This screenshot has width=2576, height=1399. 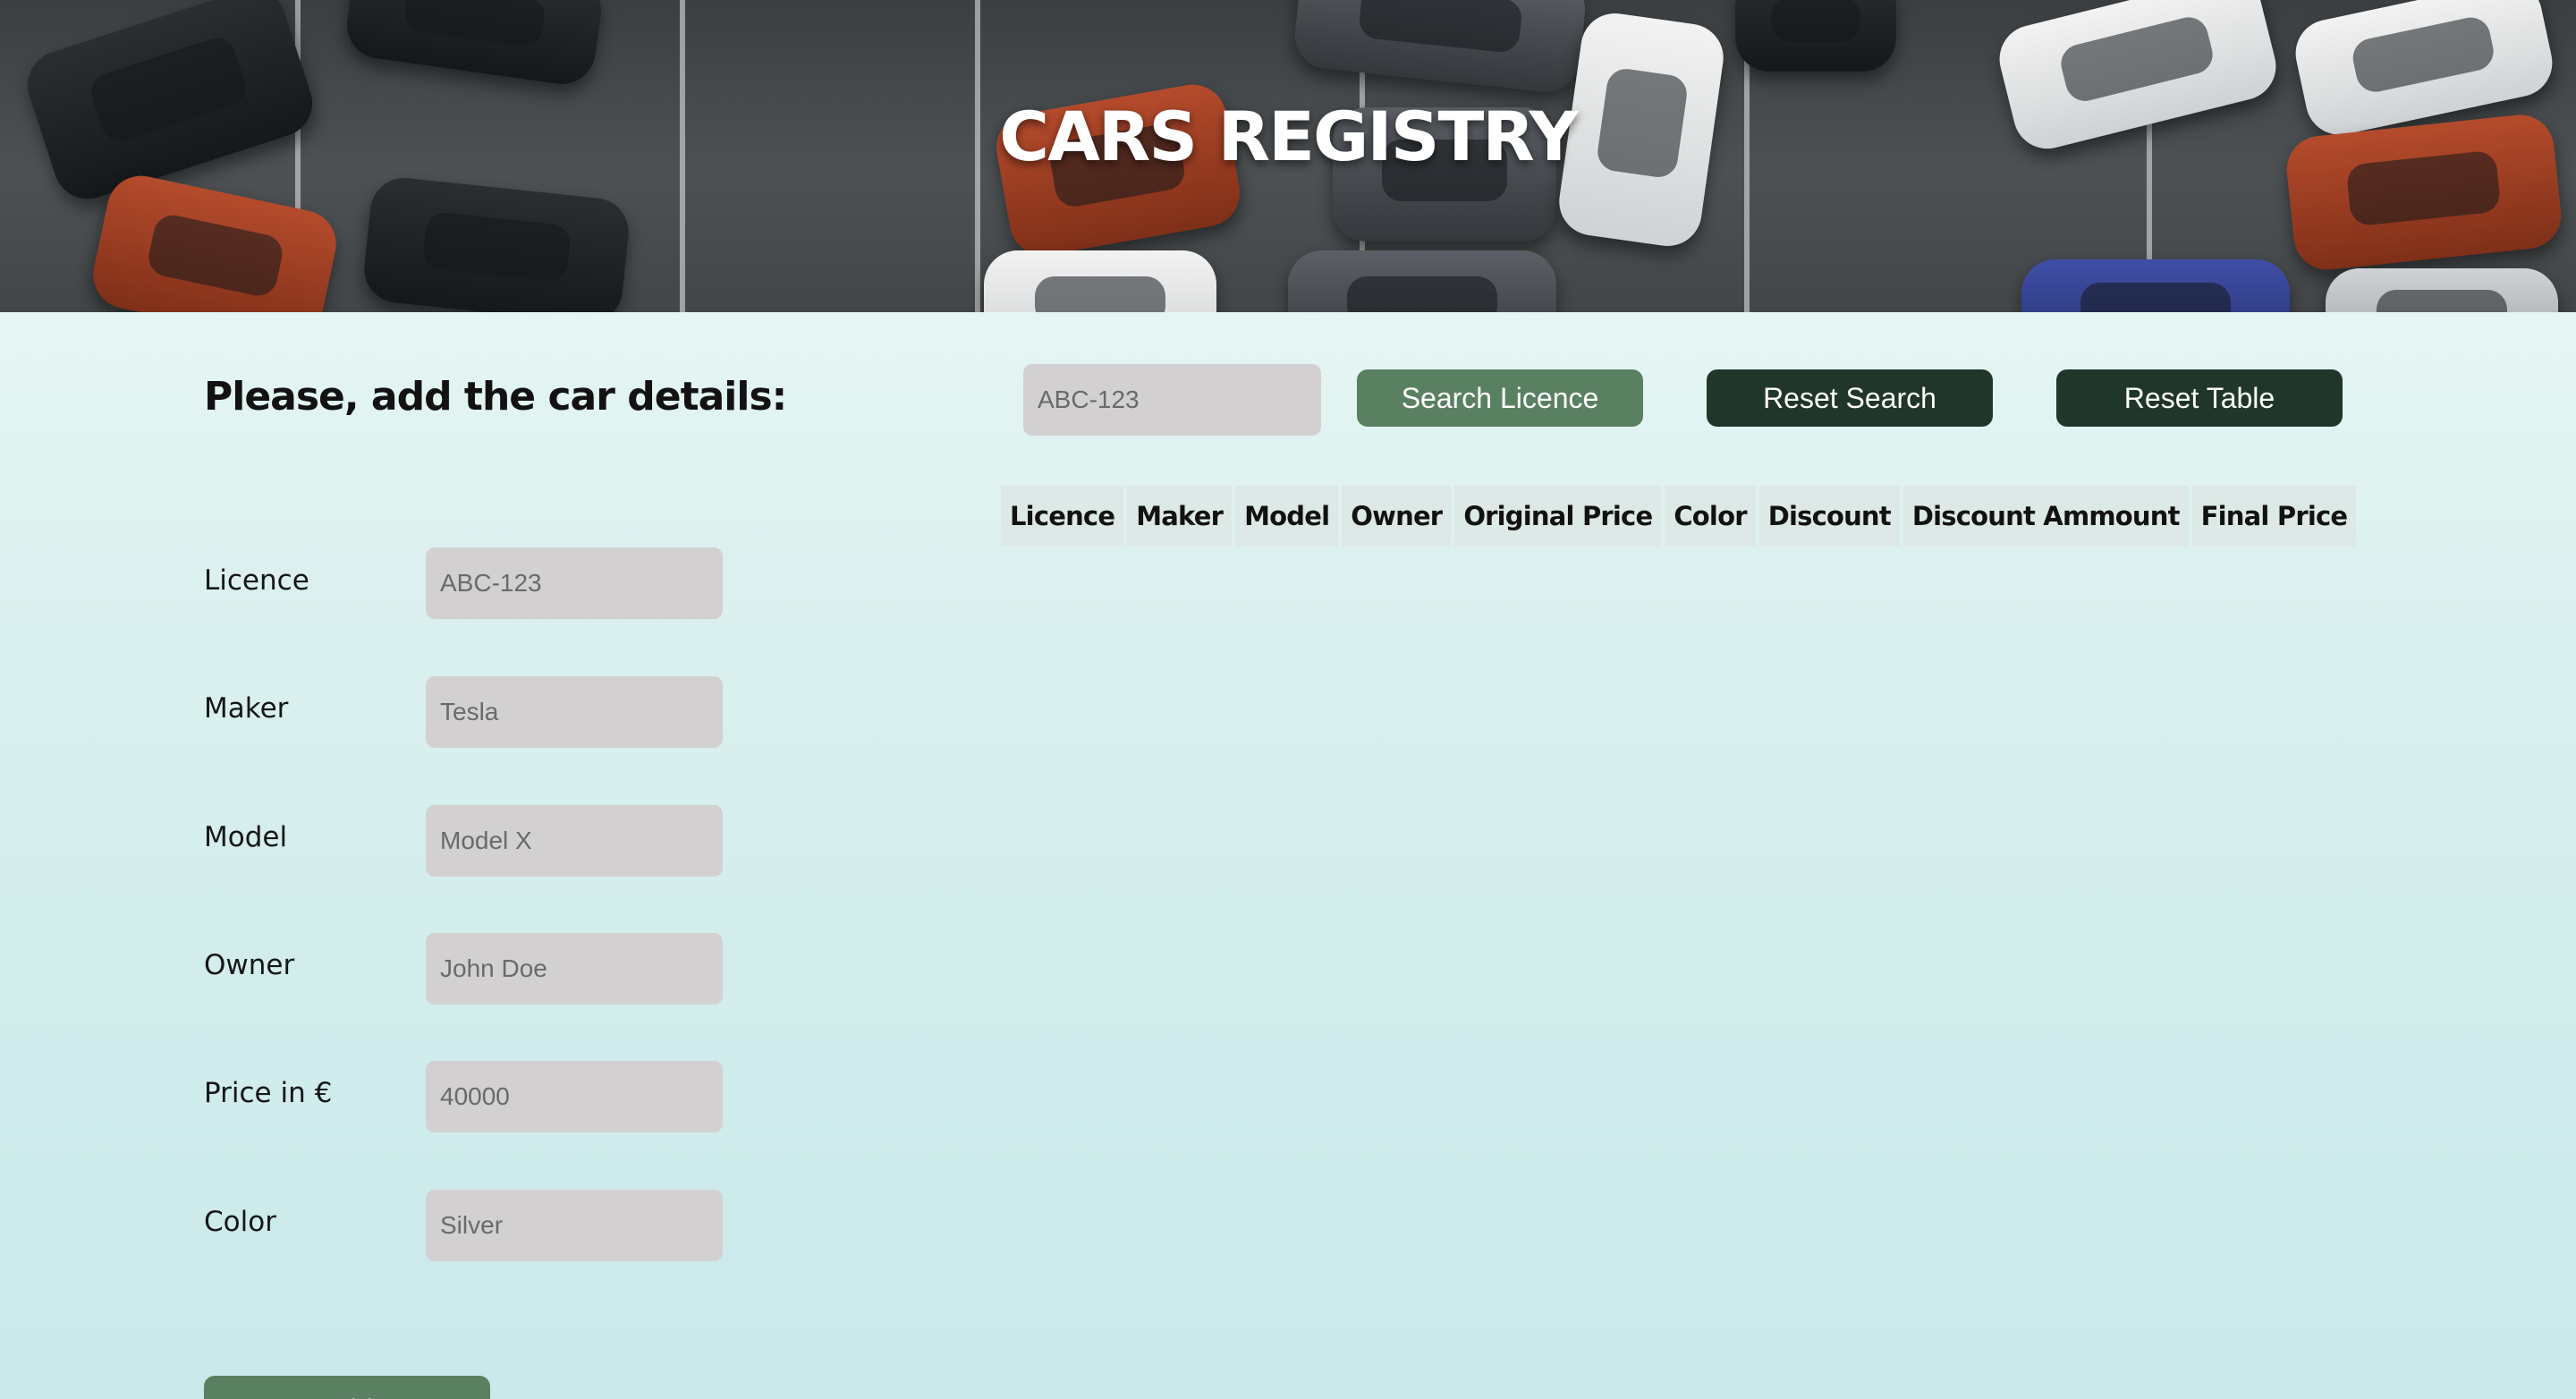 I want to click on column-header-owner: Owner, so click(x=1397, y=516).